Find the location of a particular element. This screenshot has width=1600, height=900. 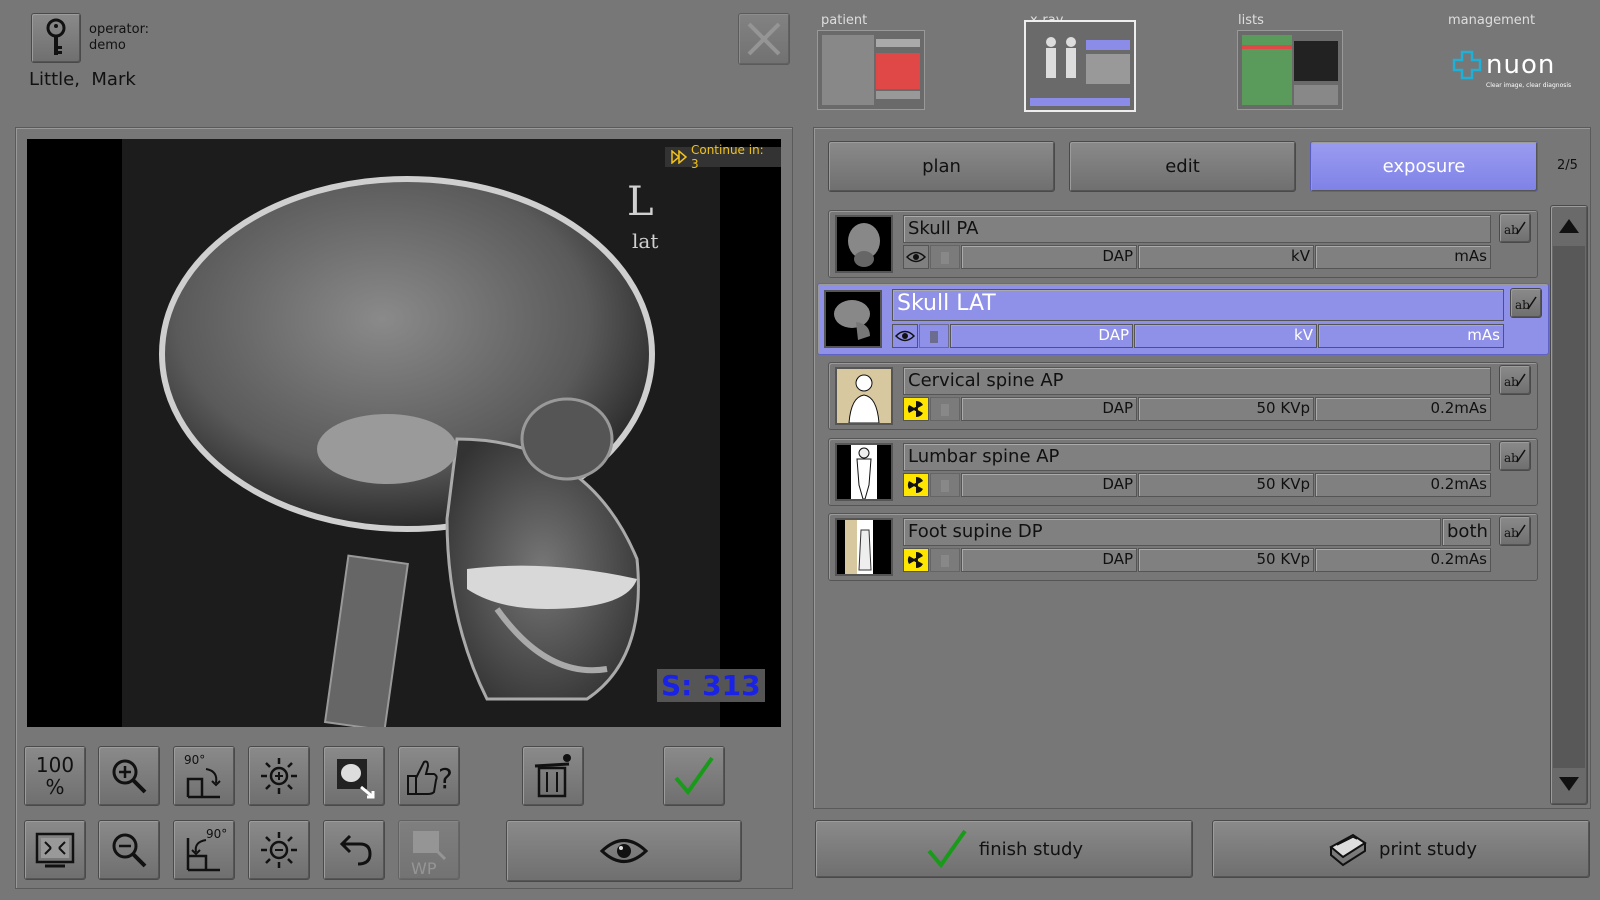

rotate-ccw-button: 90° is located at coordinates (204, 850).